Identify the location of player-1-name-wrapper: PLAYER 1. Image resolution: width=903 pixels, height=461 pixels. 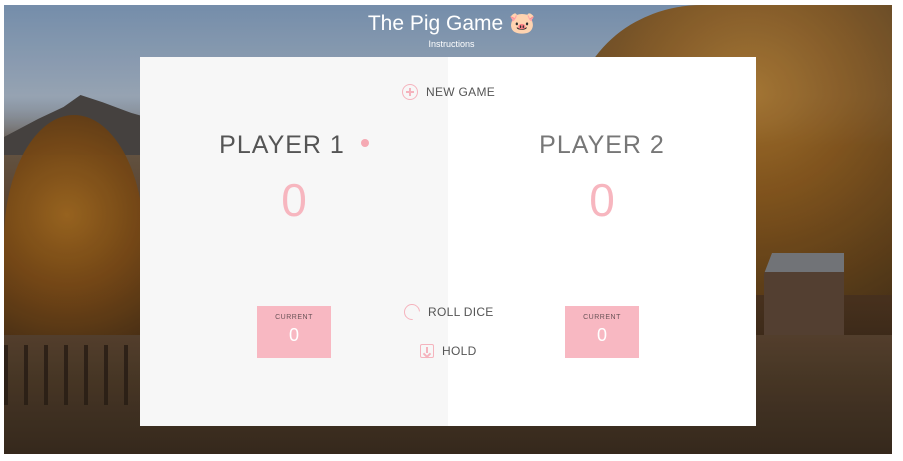
(294, 145).